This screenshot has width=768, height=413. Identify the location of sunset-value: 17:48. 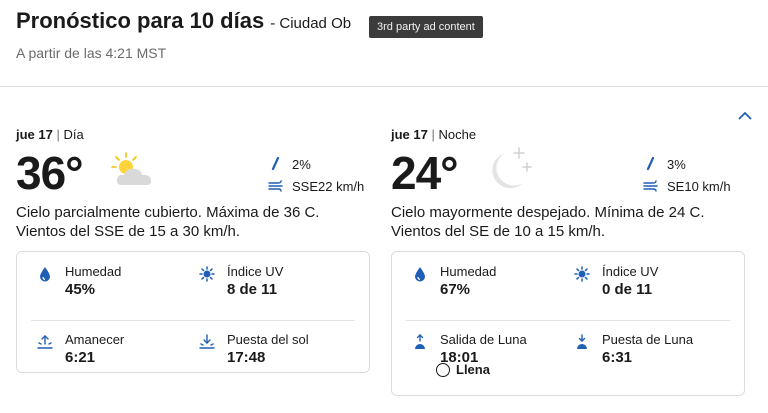
(246, 357).